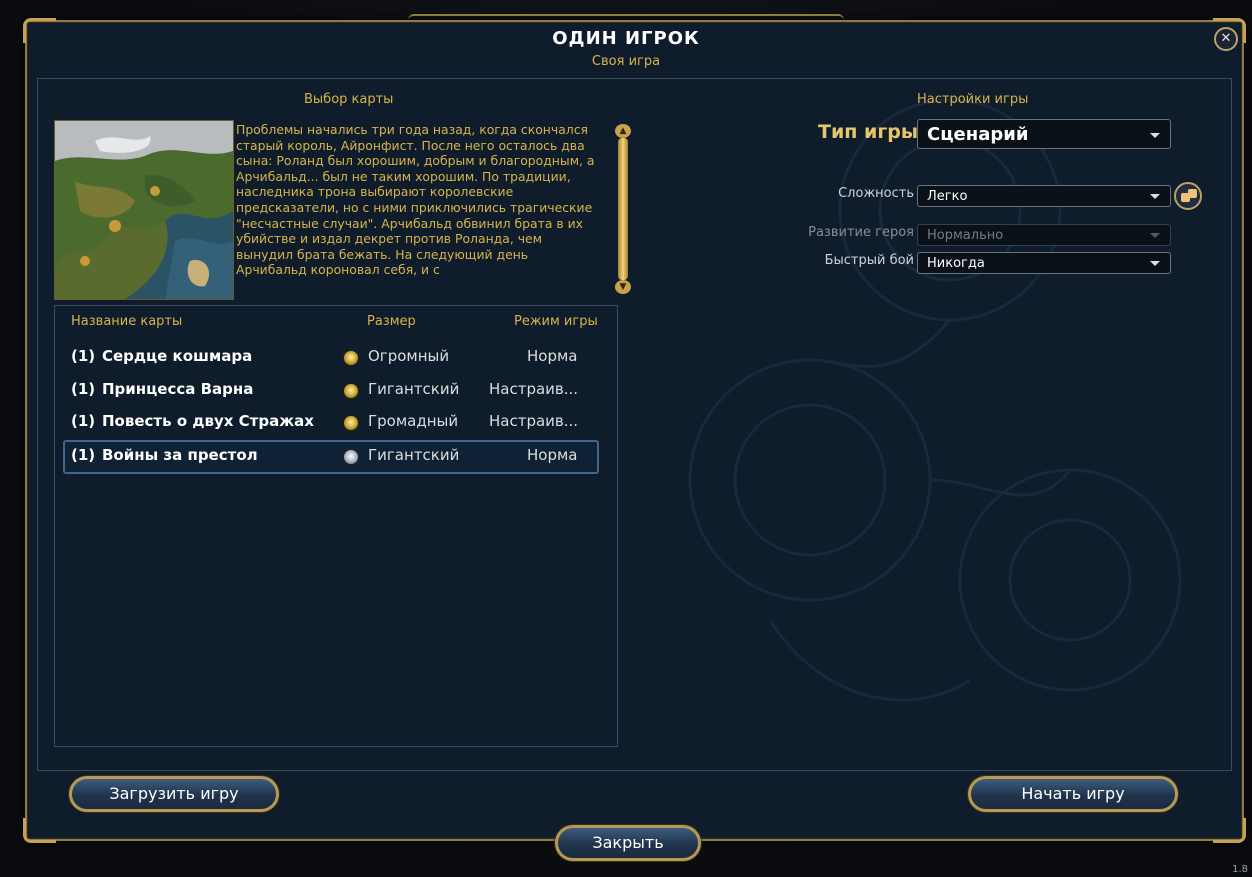  Describe the element at coordinates (947, 196) in the screenshot. I see `difficulty-value: Легко` at that location.